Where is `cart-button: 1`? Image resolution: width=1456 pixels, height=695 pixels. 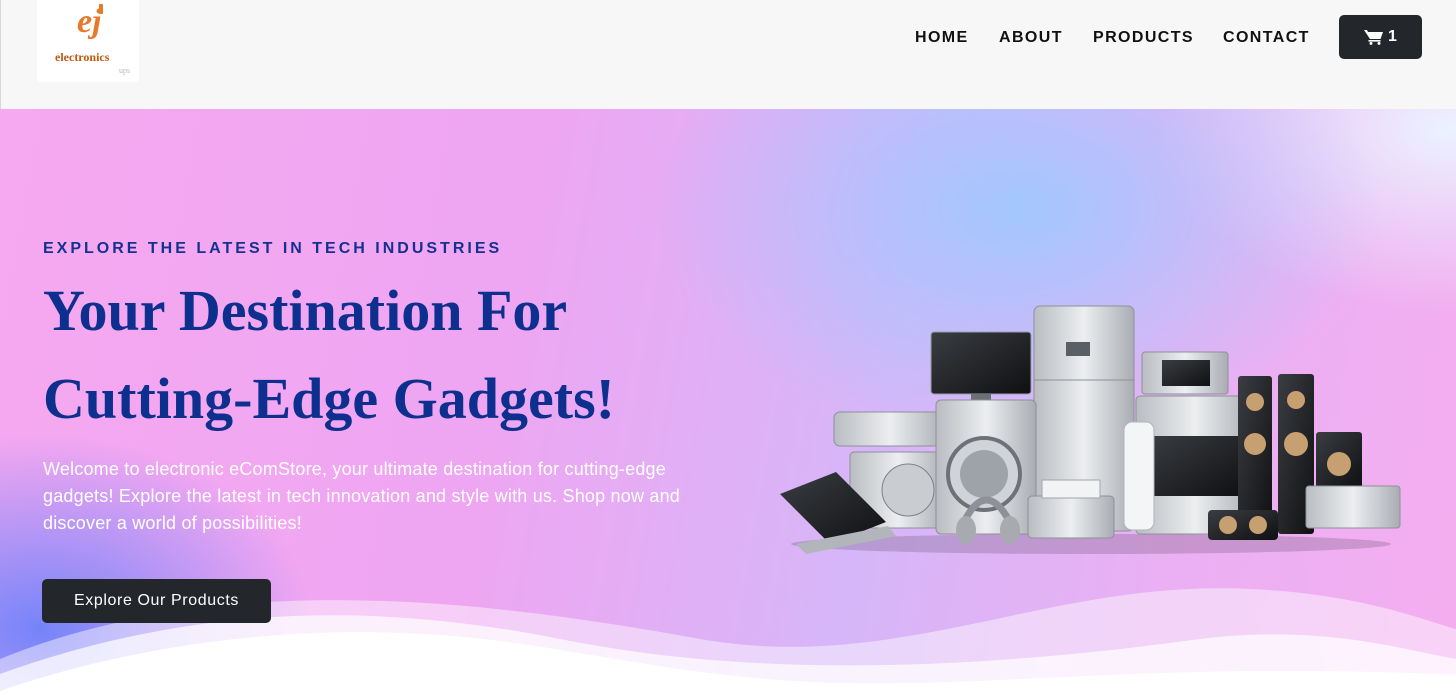 cart-button: 1 is located at coordinates (1380, 37).